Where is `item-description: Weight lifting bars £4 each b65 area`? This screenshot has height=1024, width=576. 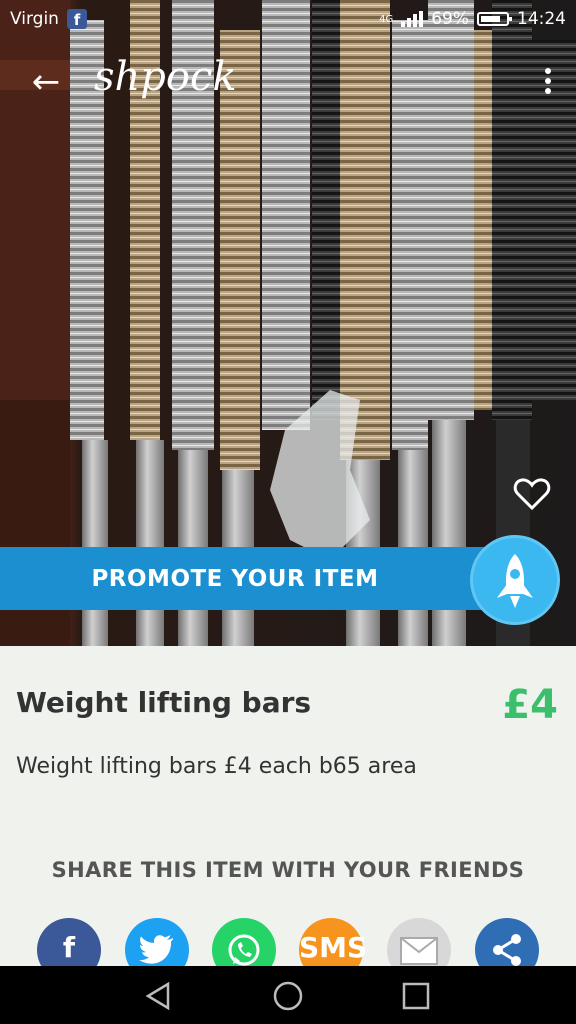 item-description: Weight lifting bars £4 each b65 area is located at coordinates (216, 766).